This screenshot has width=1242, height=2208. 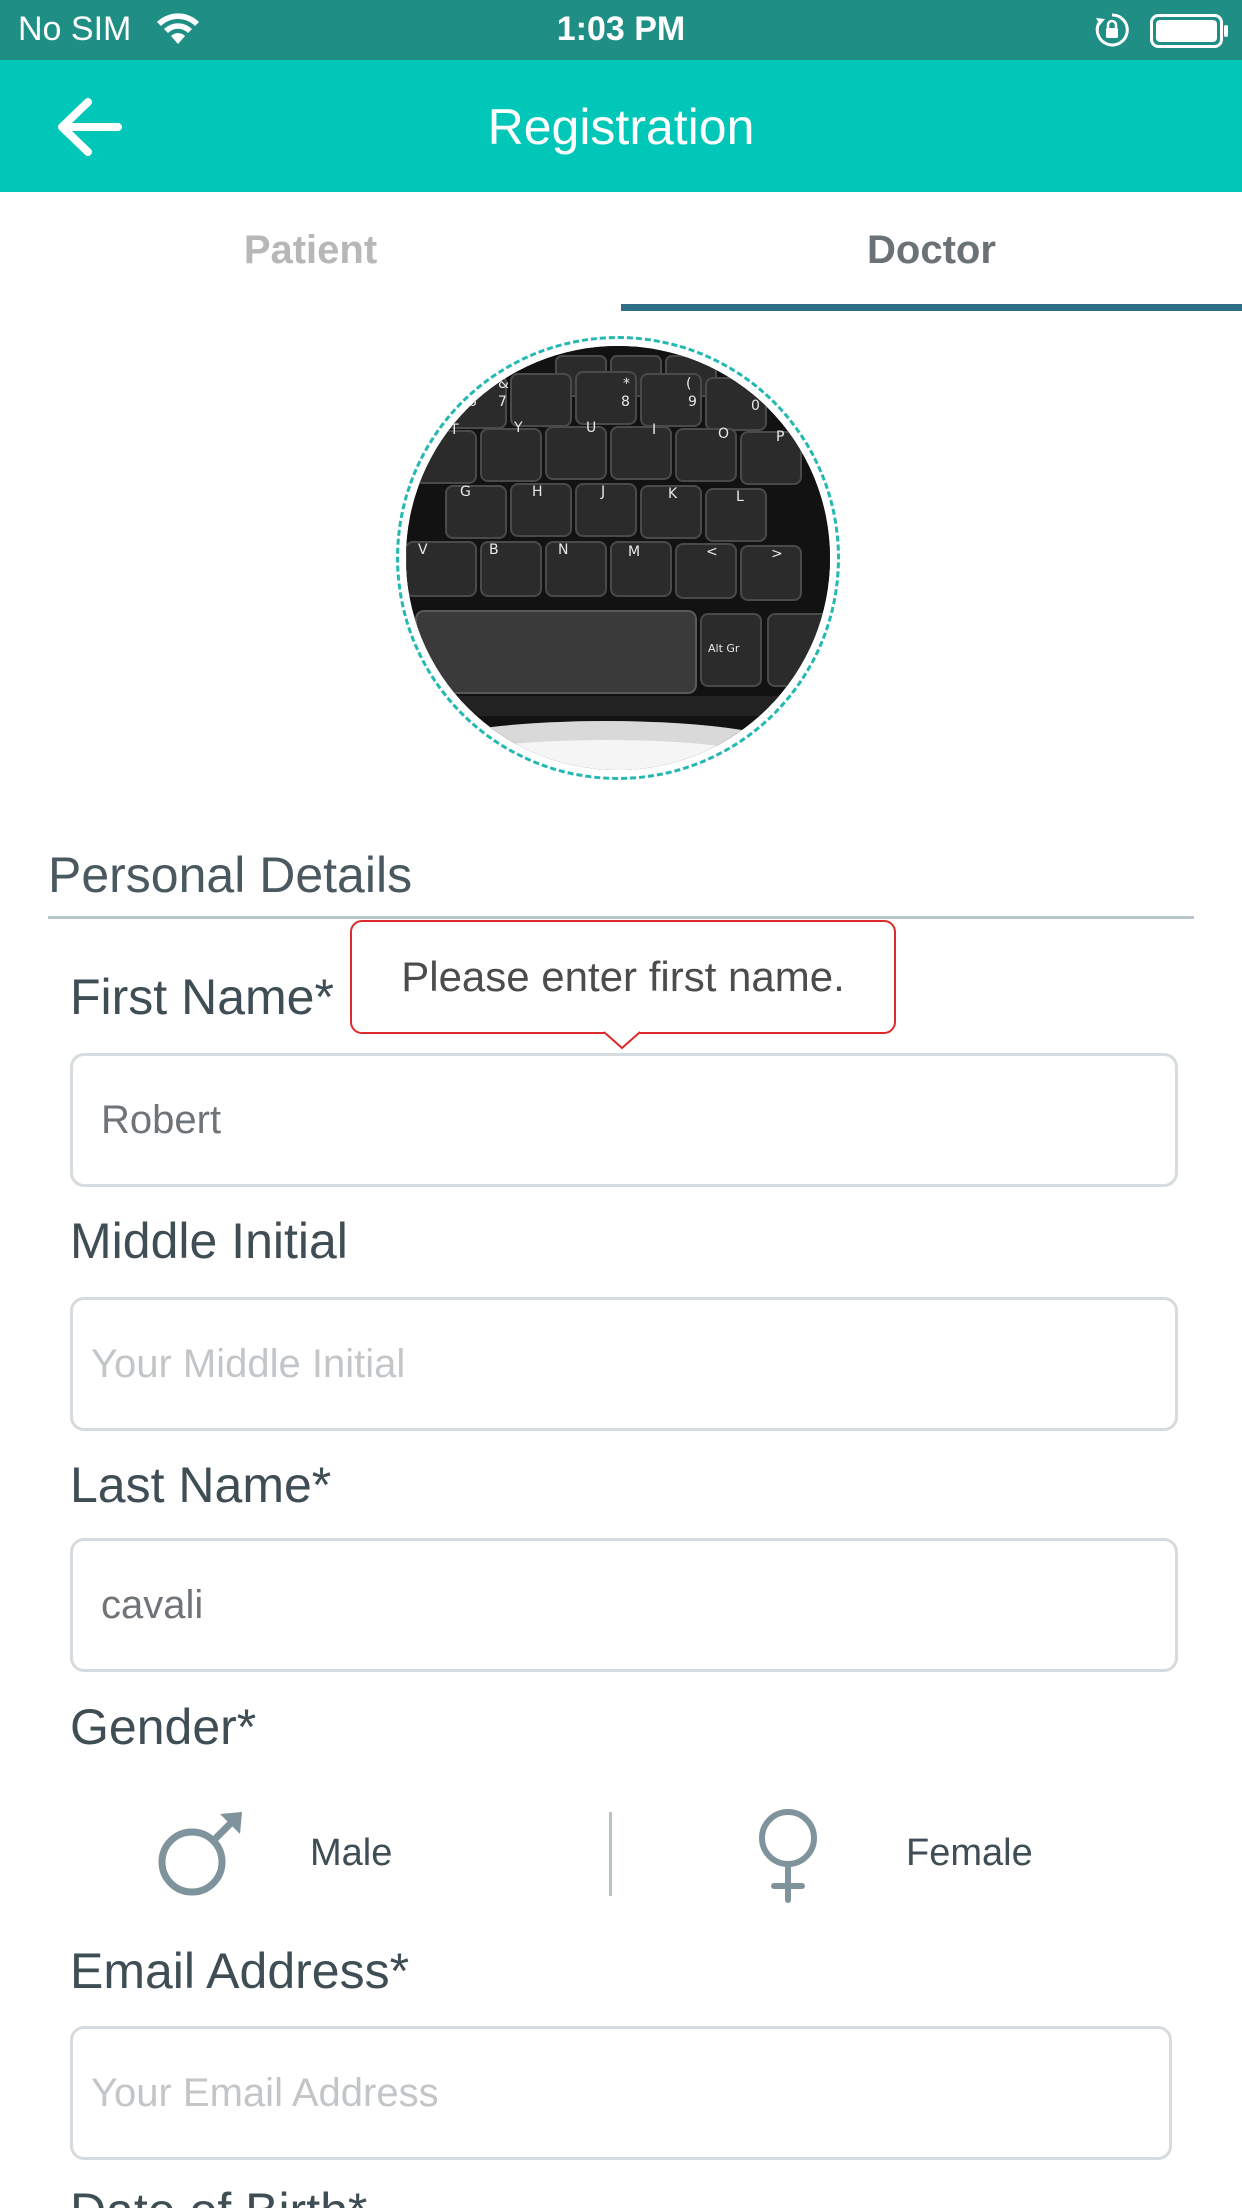 What do you see at coordinates (201, 1485) in the screenshot?
I see `last-name-label: Last Name*` at bounding box center [201, 1485].